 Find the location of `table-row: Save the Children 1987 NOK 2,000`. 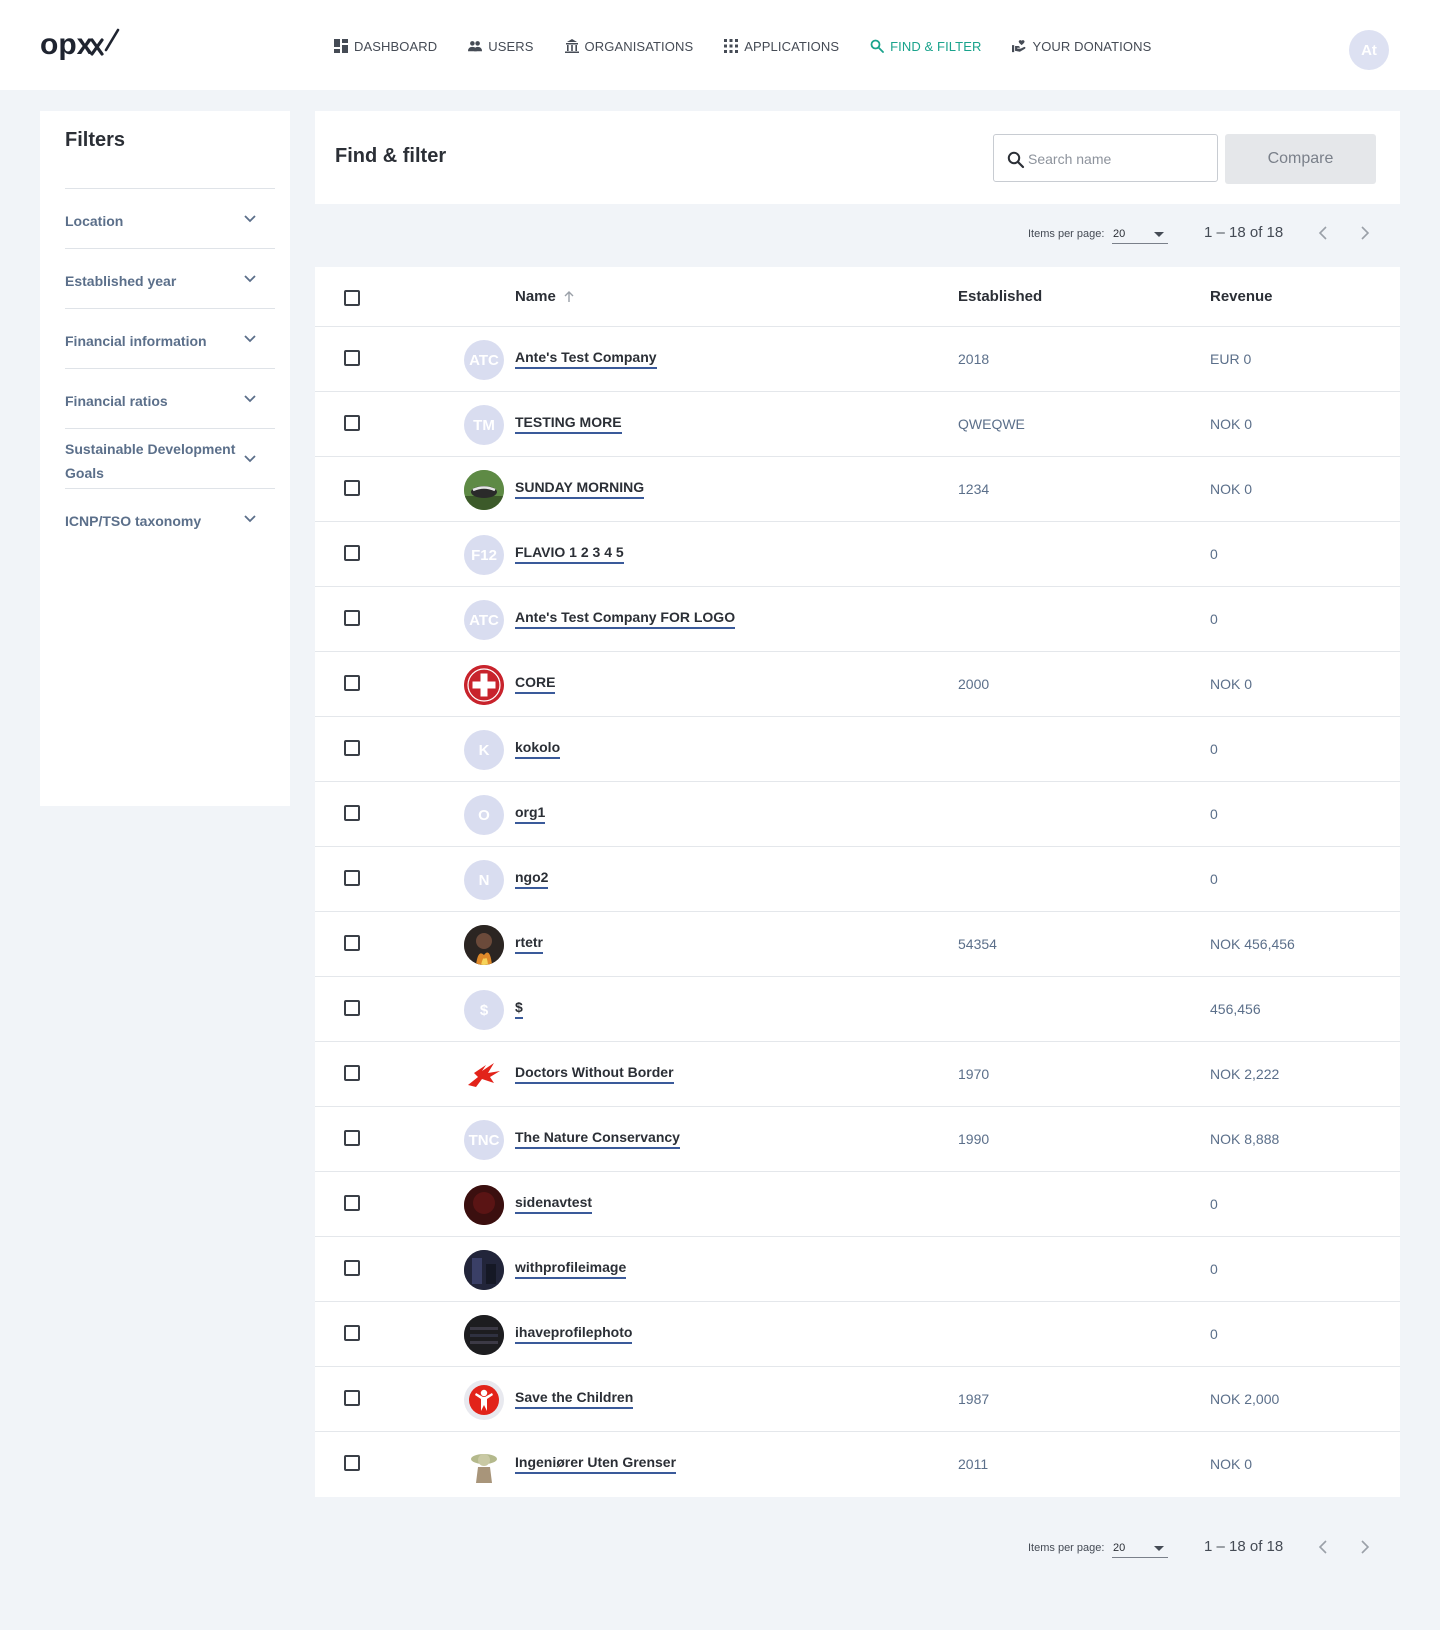

table-row: Save the Children 1987 NOK 2,000 is located at coordinates (857, 1399).